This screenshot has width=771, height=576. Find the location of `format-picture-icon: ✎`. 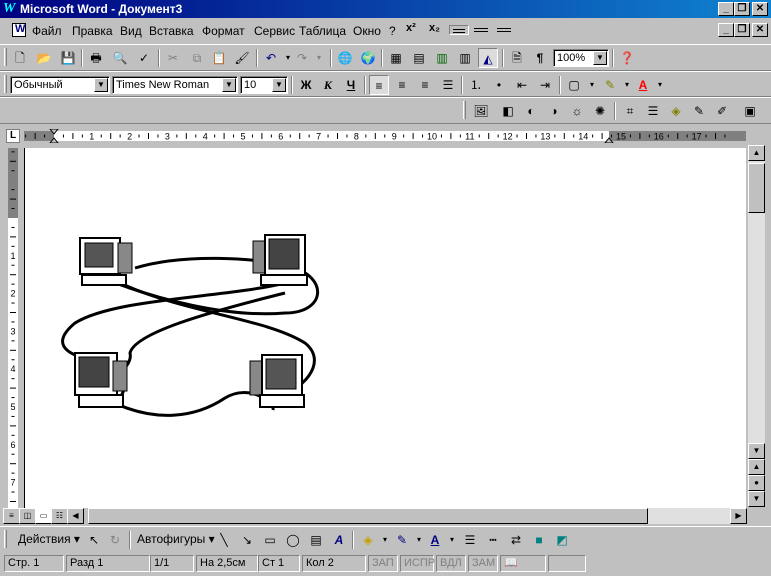

format-picture-icon: ✎ is located at coordinates (699, 111).